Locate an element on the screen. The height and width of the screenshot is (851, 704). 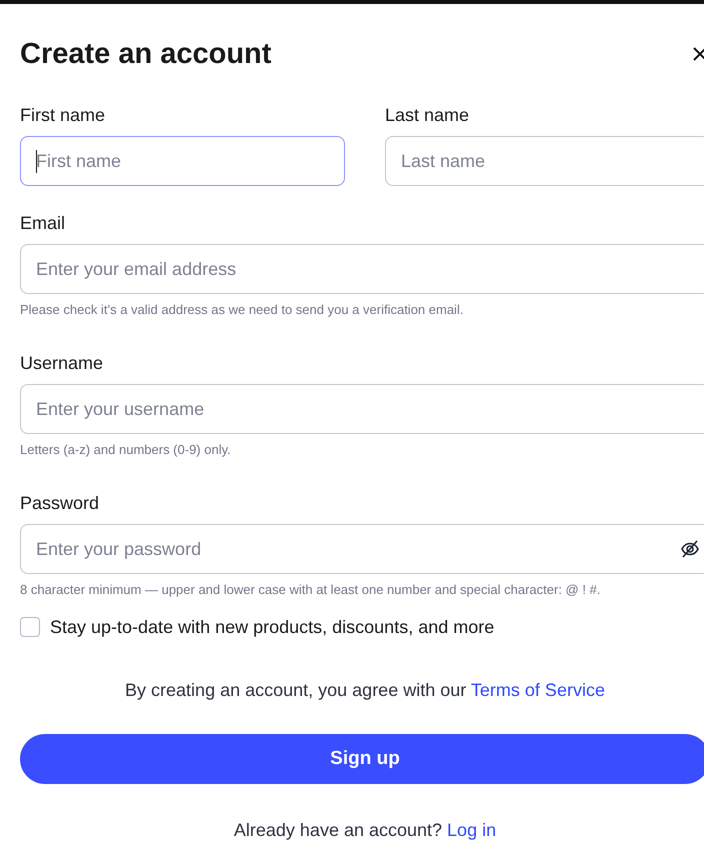
input-field: Last name is located at coordinates (544, 161).